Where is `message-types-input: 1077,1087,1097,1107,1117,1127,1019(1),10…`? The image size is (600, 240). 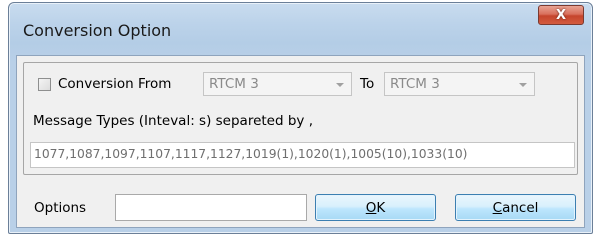
message-types-input: 1077,1087,1097,1107,1117,1127,1019(1),10… is located at coordinates (302, 155).